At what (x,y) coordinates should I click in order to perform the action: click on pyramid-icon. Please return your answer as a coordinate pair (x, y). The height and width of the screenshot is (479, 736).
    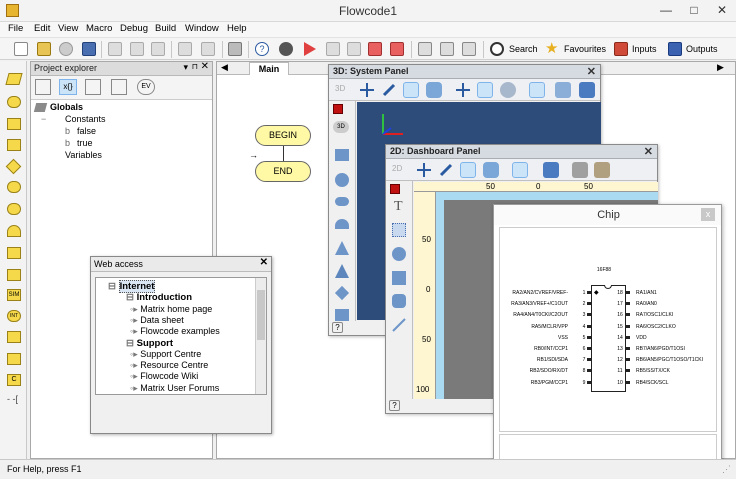
    Looking at the image, I should click on (342, 271).